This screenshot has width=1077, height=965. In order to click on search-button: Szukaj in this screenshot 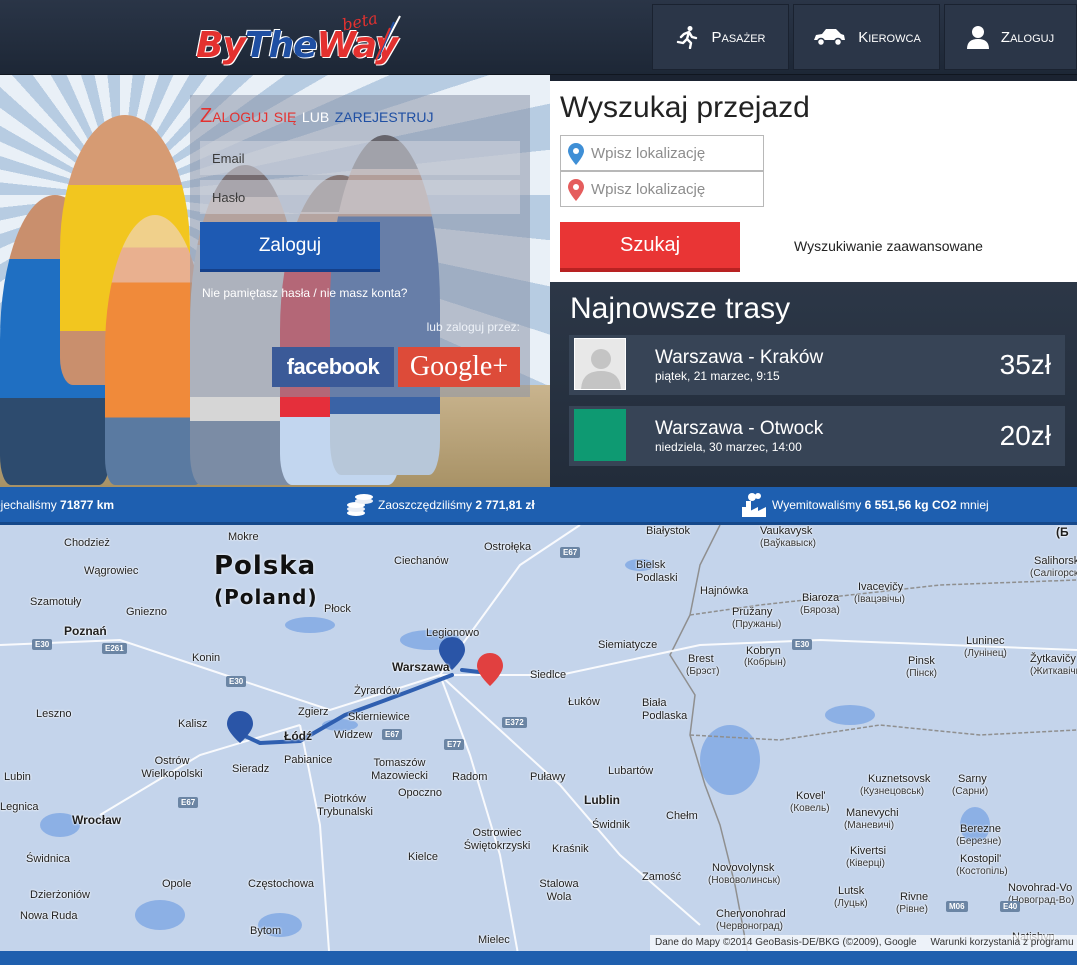, I will do `click(650, 247)`.